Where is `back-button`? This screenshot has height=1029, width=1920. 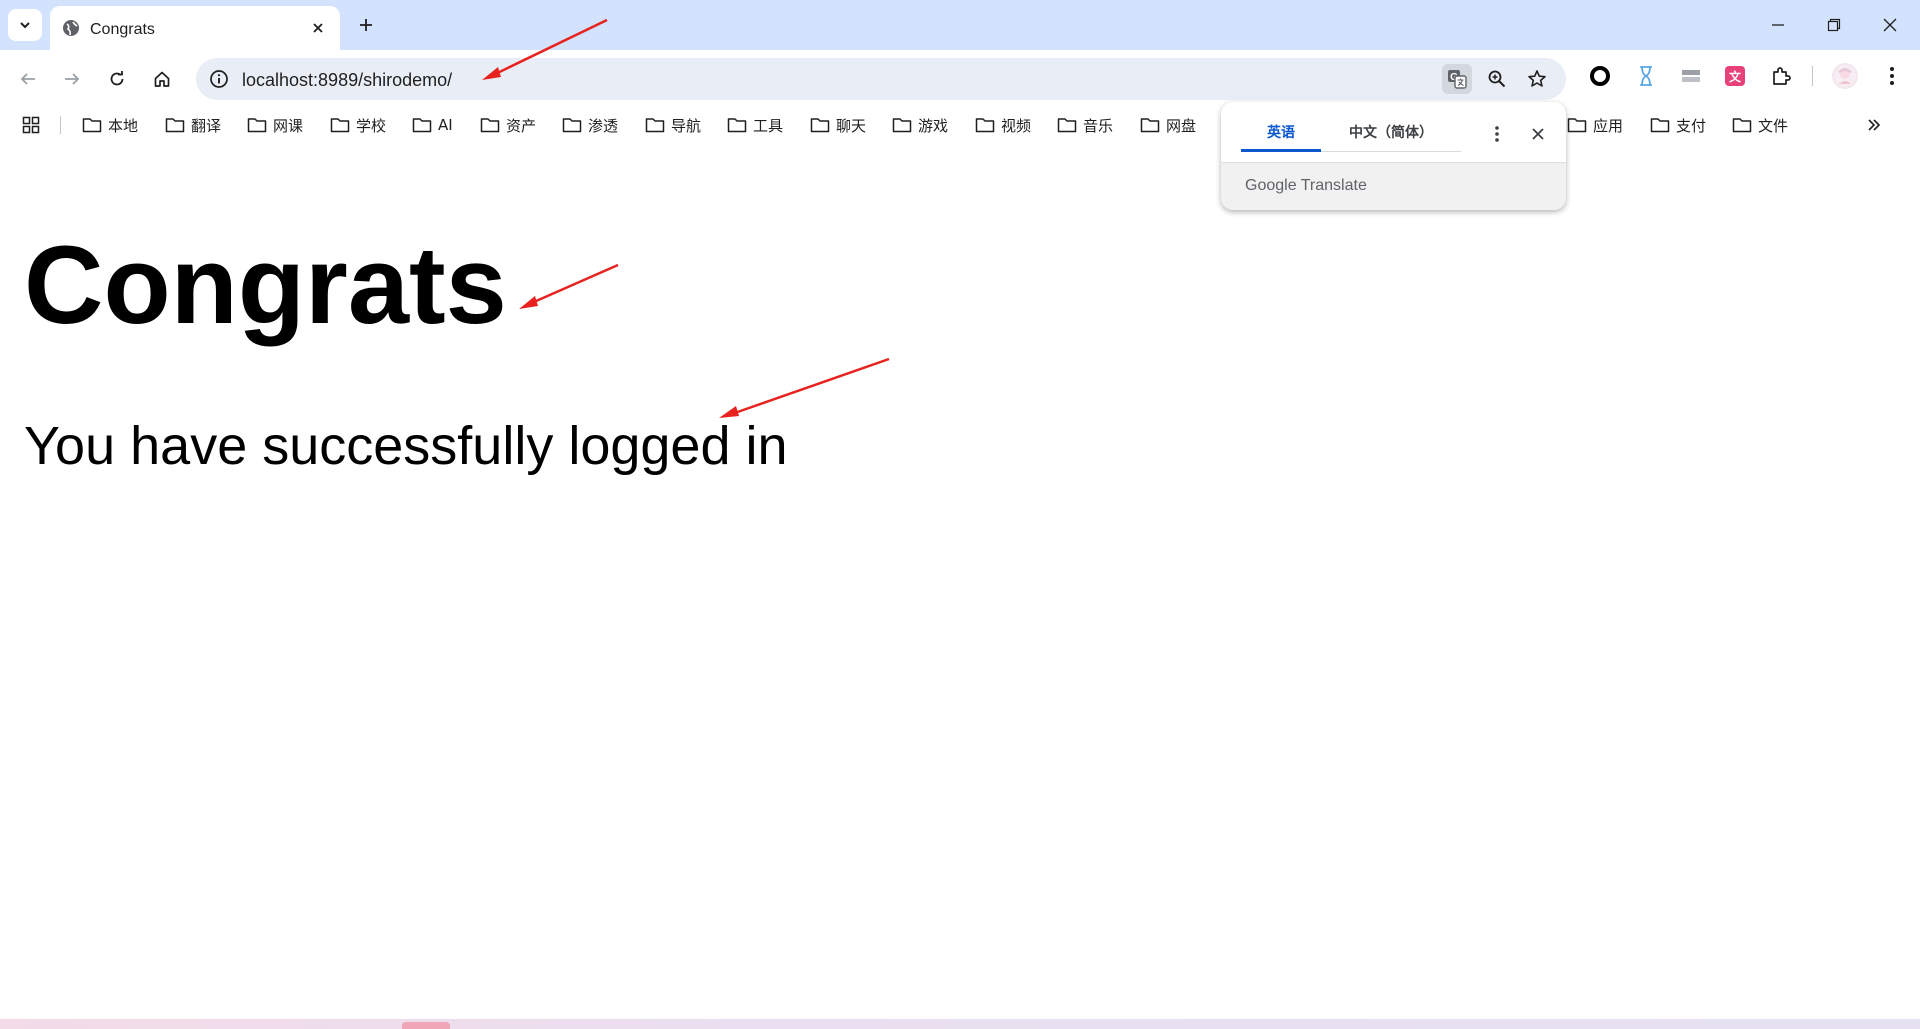 back-button is located at coordinates (28, 79).